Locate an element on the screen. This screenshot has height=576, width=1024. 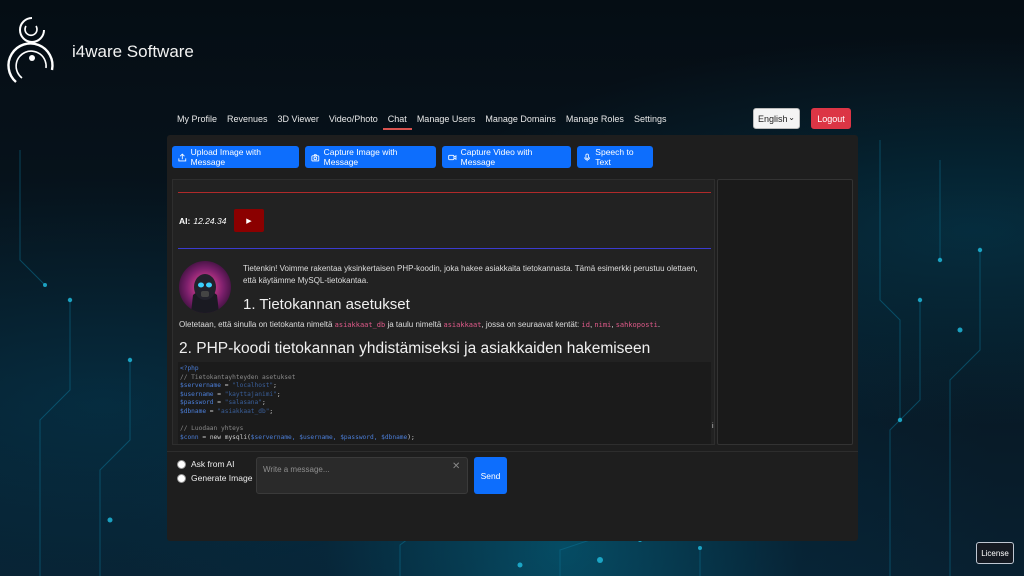
play-icon: ▶ is located at coordinates (249, 221).